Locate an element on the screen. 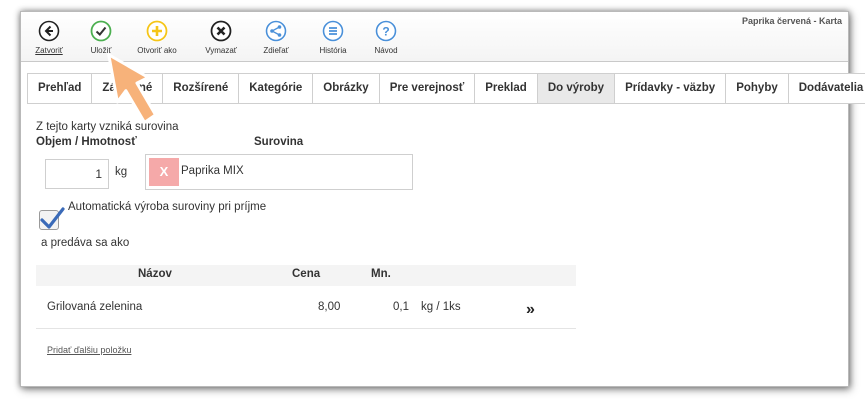 This screenshot has width=865, height=399. tab-images: Obrázky is located at coordinates (346, 88).